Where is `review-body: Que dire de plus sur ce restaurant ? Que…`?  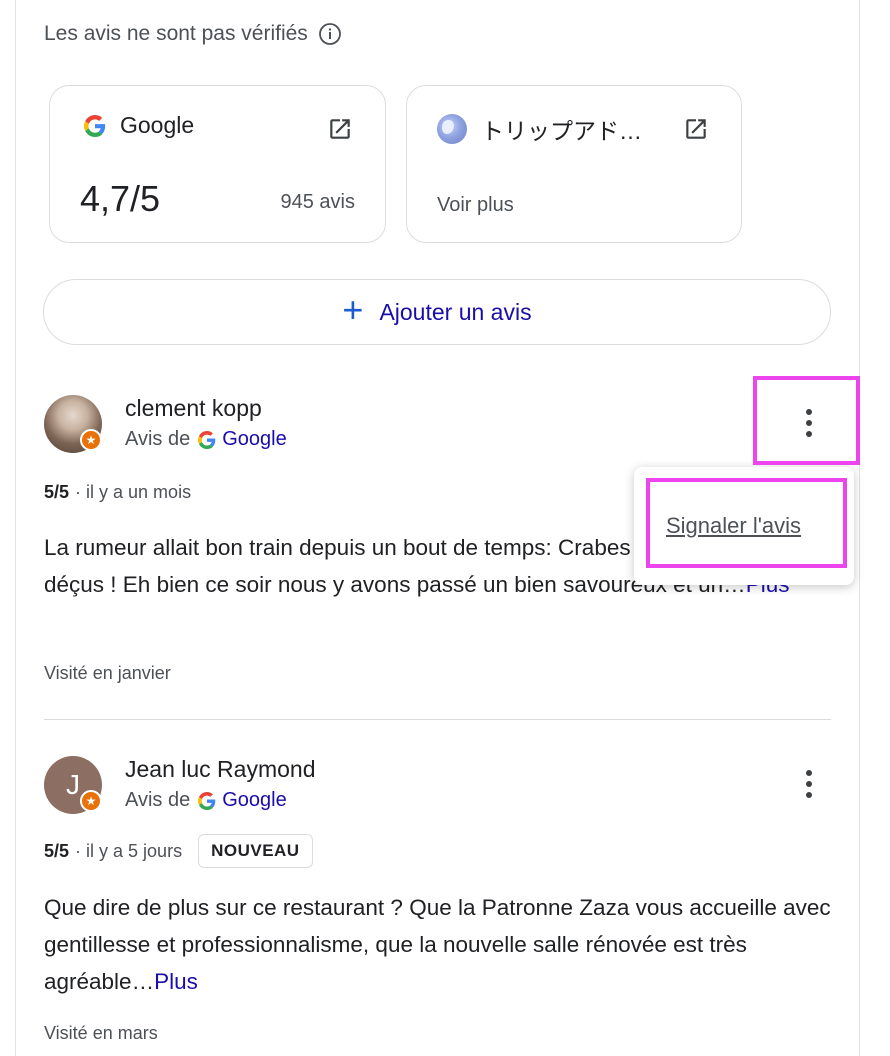
review-body: Que dire de plus sur ce restaurant ? Que… is located at coordinates (439, 944).